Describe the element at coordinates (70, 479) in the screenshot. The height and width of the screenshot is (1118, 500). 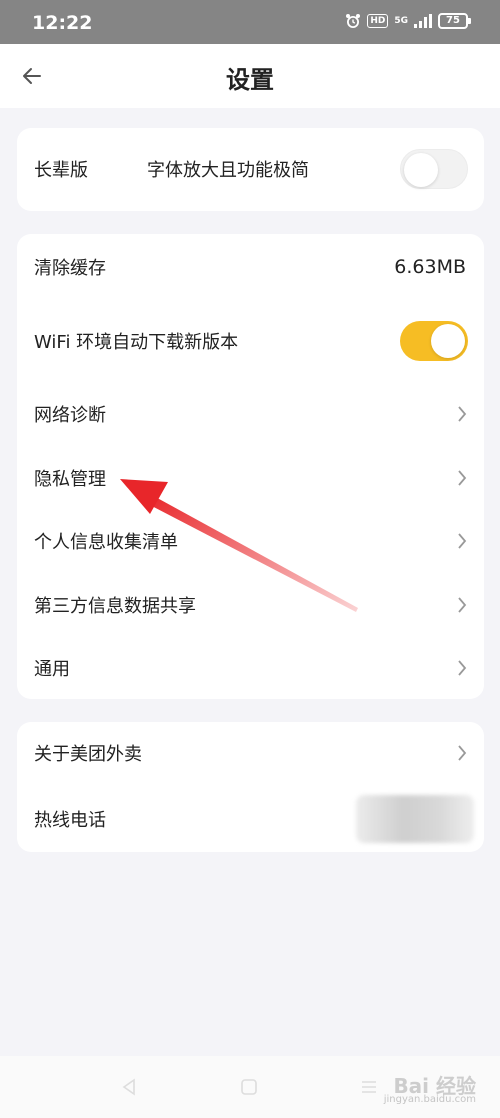
I see `privacy-management-label: 隐私管理` at that location.